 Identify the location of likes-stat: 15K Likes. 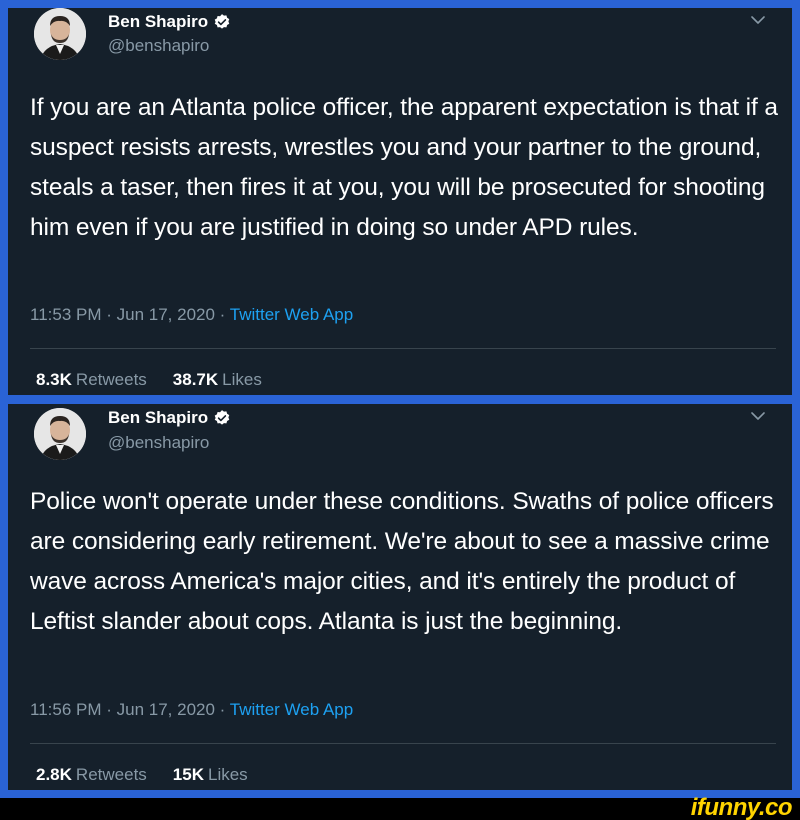
(210, 775).